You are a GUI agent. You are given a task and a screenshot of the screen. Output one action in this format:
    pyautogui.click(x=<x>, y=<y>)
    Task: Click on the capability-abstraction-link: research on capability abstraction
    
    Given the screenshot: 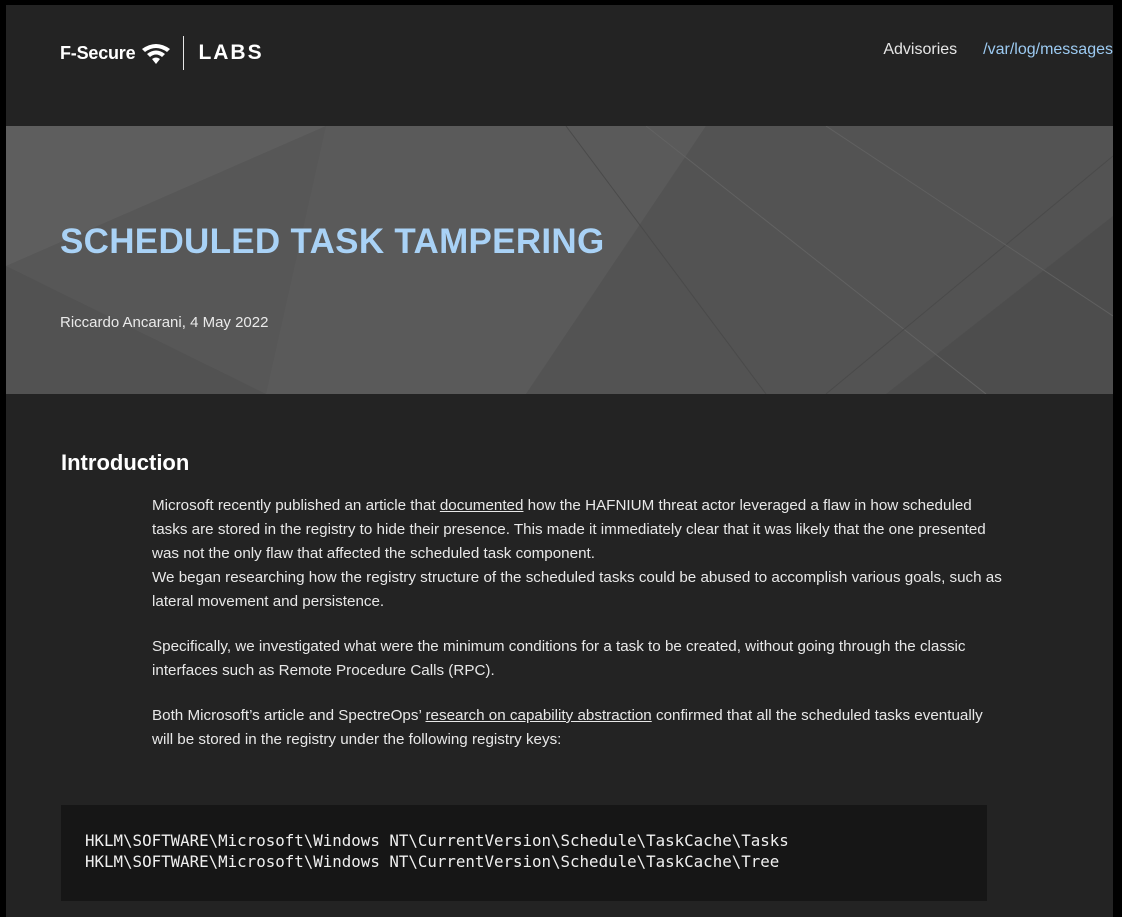 What is the action you would take?
    pyautogui.click(x=539, y=715)
    